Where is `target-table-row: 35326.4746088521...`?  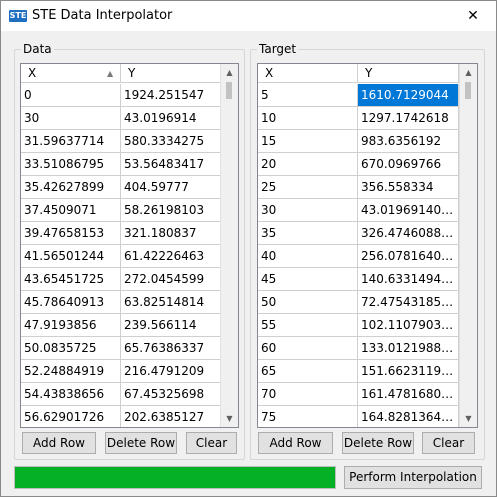
target-table-row: 35326.4746088521... is located at coordinates (358, 233).